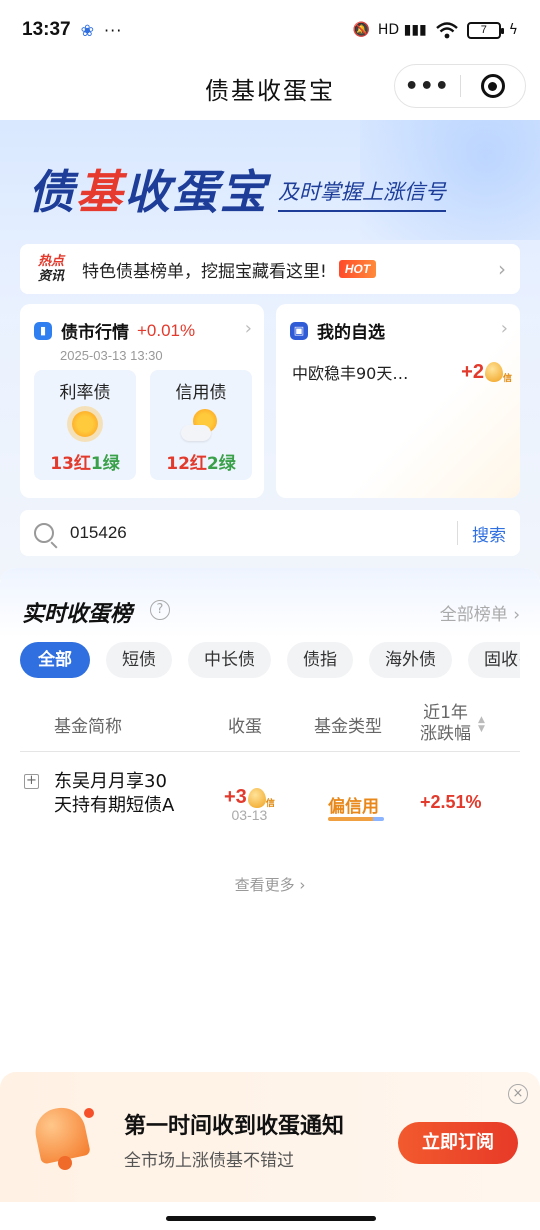  Describe the element at coordinates (70, 464) in the screenshot. I see `rate-bond-red: 13红` at that location.